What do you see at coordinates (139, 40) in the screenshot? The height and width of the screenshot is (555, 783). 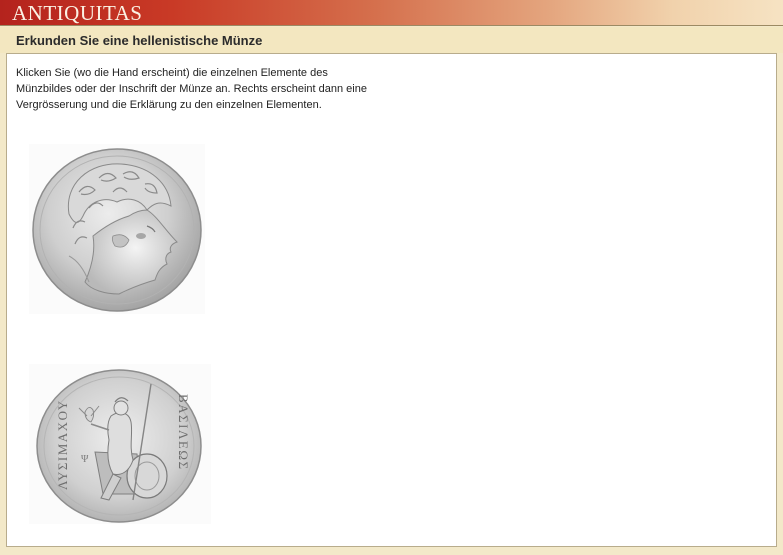 I see `page-title: Erkunden Sie eine hellenistische Münze` at bounding box center [139, 40].